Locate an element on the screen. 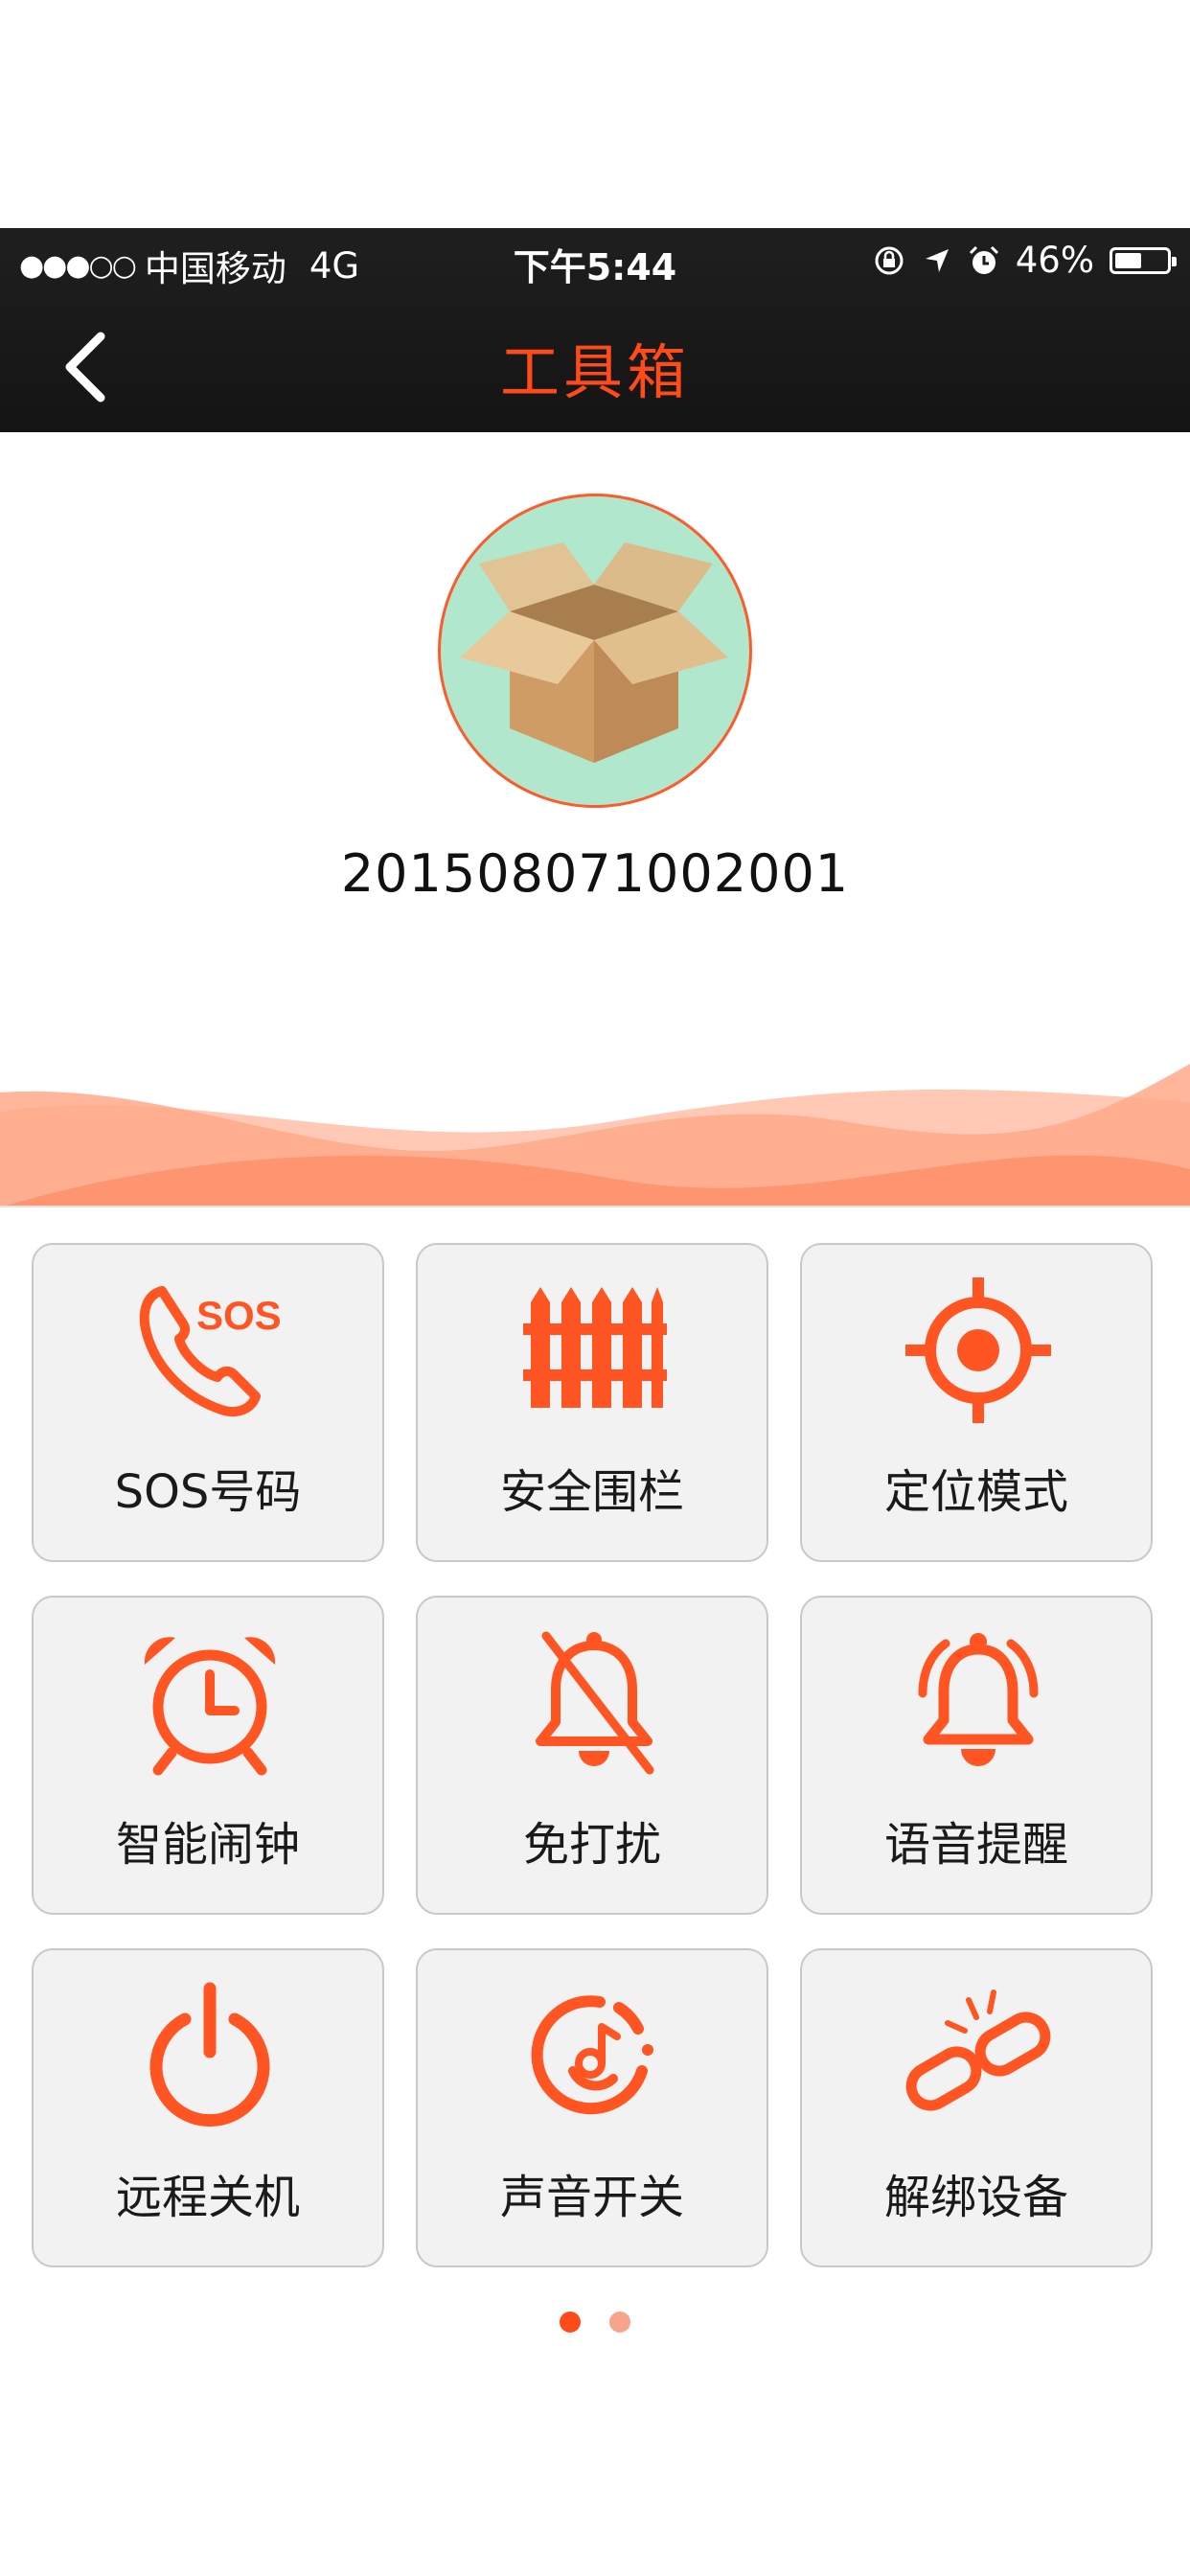 The height and width of the screenshot is (2576, 1190). music-disc-icon is located at coordinates (592, 2055).